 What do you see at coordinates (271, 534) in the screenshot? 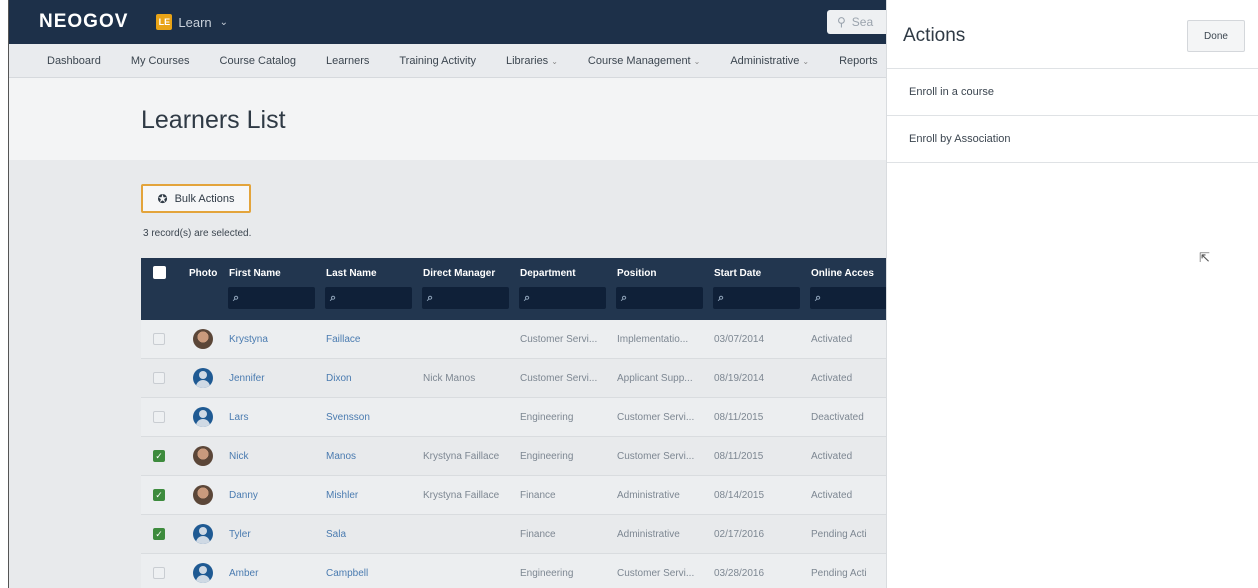
I see `first-cell: Tyler` at bounding box center [271, 534].